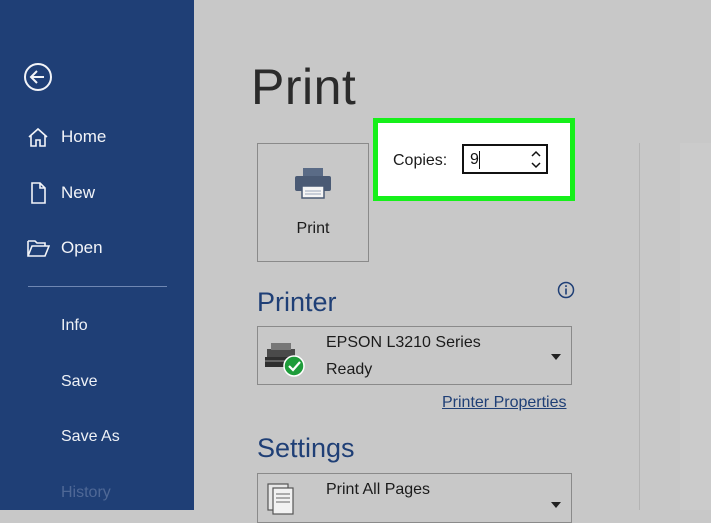 The width and height of the screenshot is (711, 523). I want to click on copies-label: Copies:, so click(420, 160).